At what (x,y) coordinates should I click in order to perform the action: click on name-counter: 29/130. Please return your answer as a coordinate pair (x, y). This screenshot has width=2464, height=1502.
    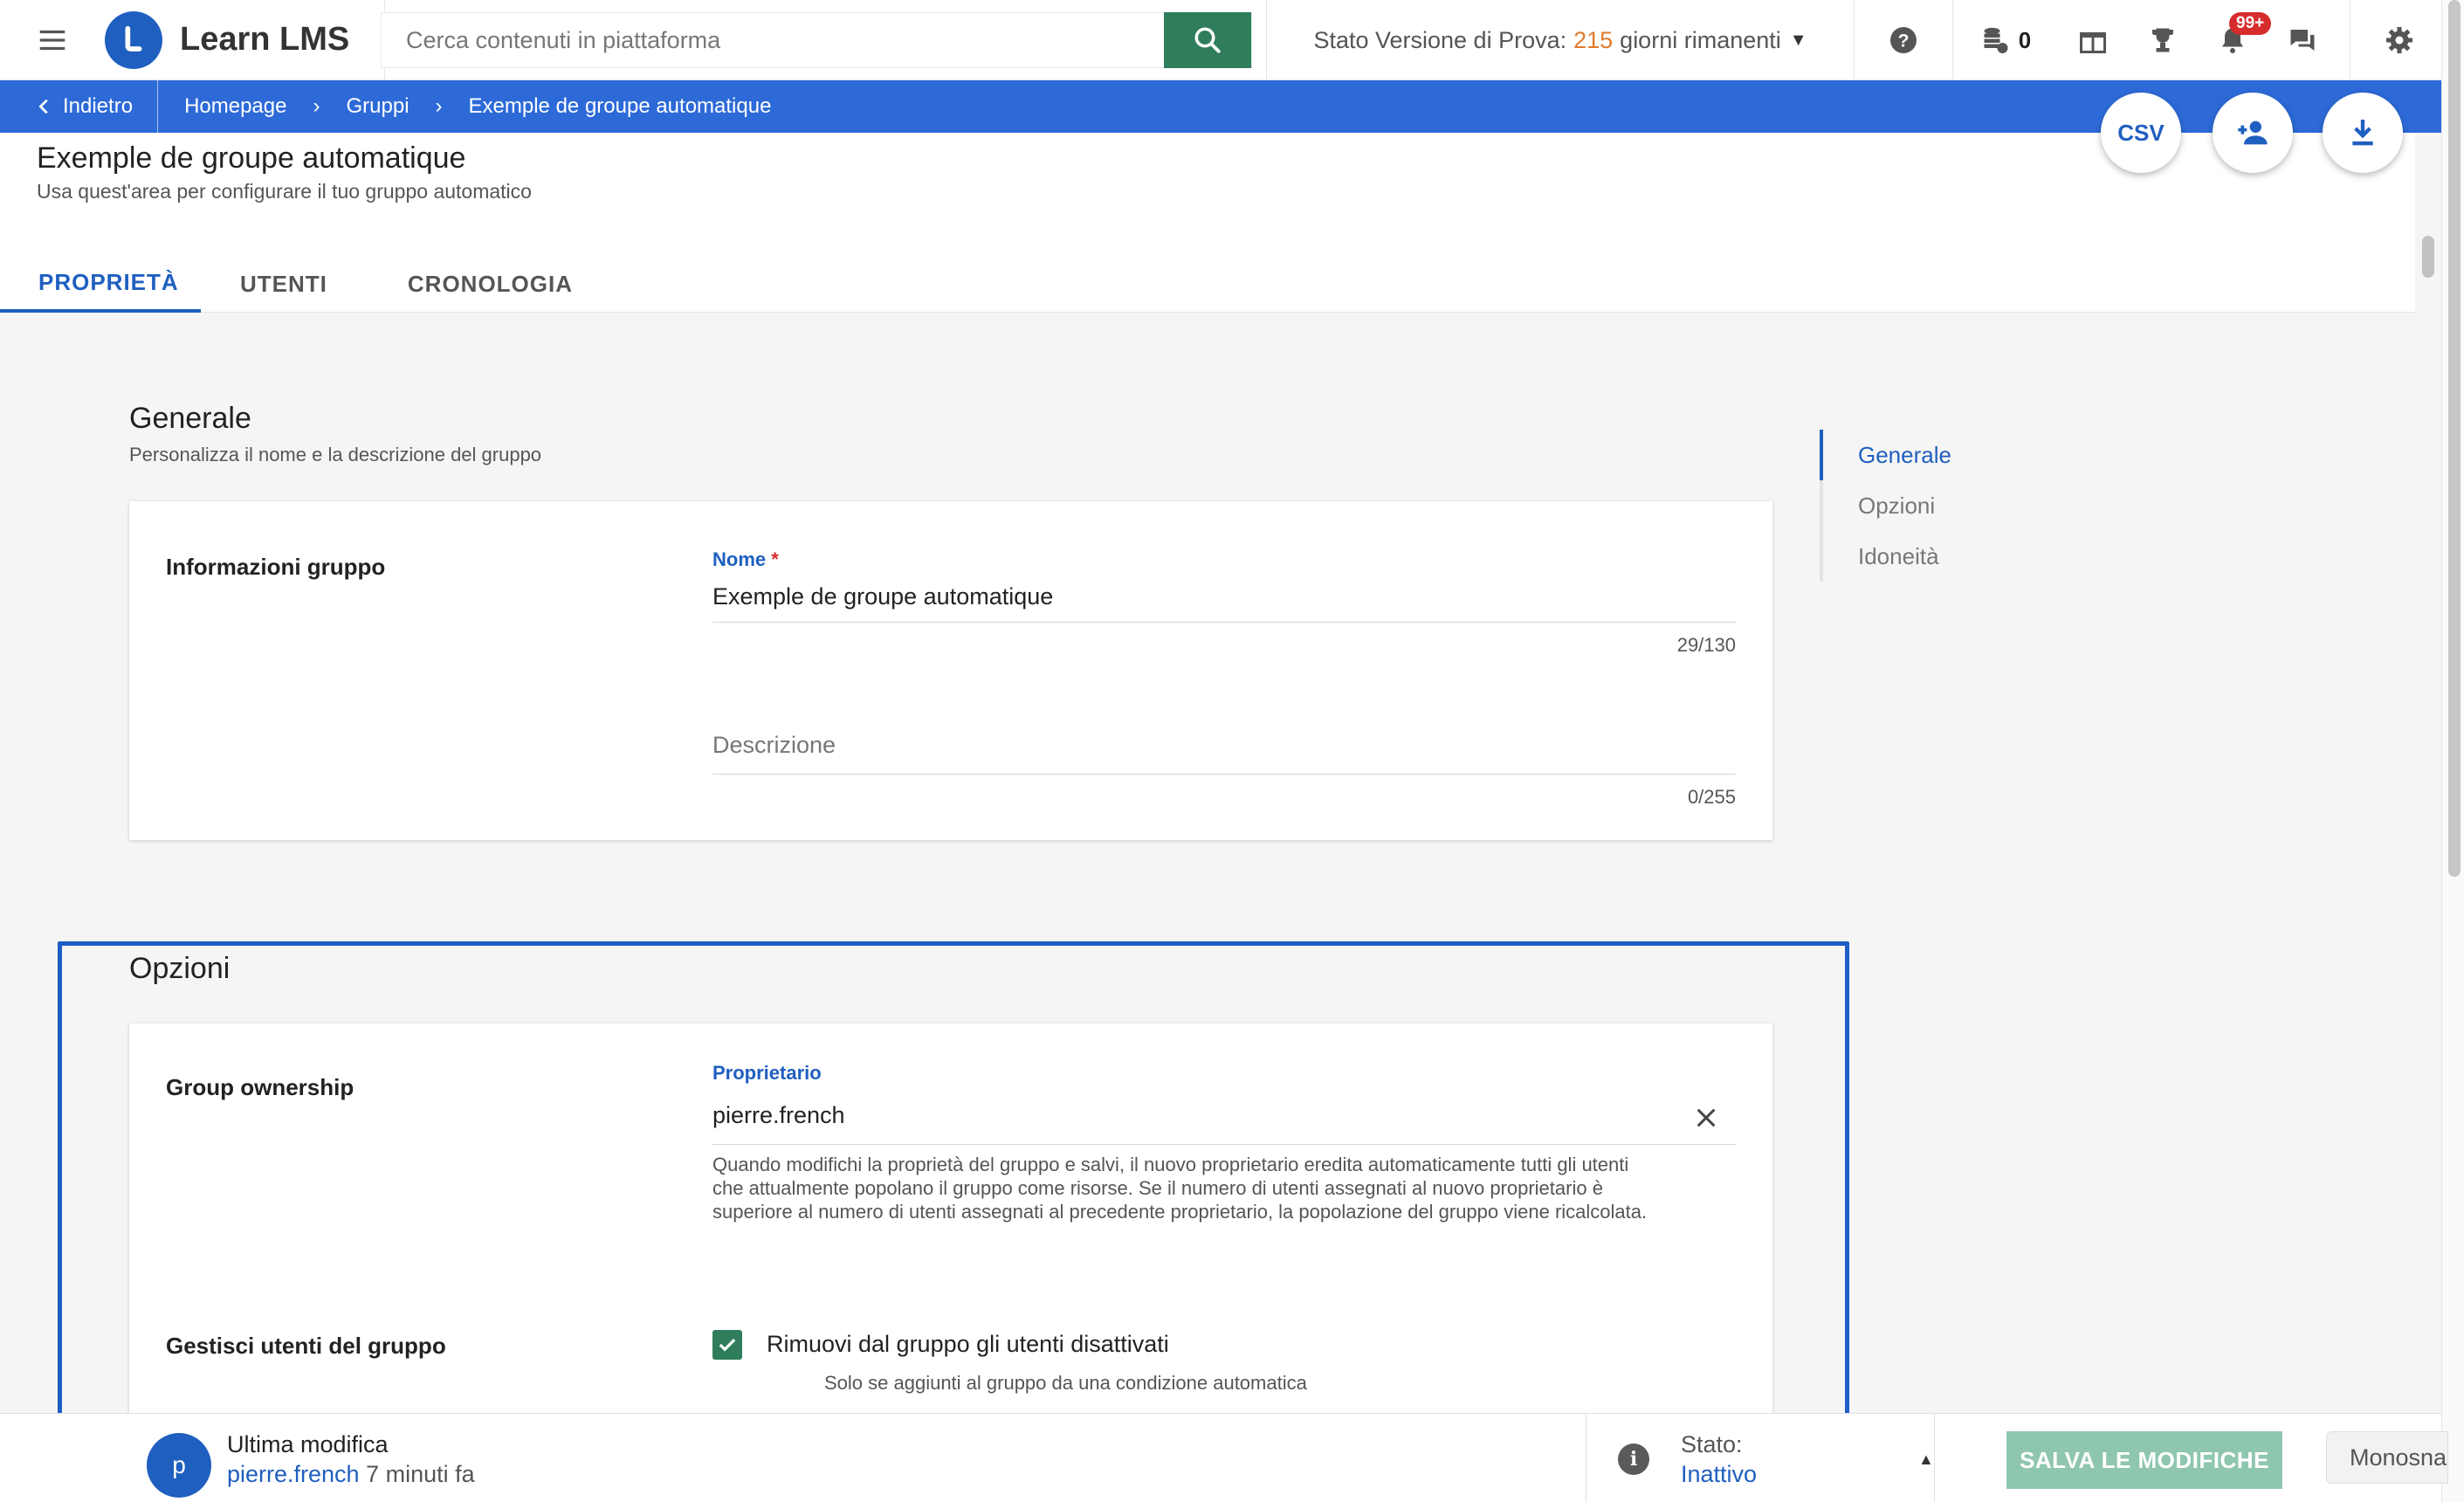
    Looking at the image, I should click on (1706, 645).